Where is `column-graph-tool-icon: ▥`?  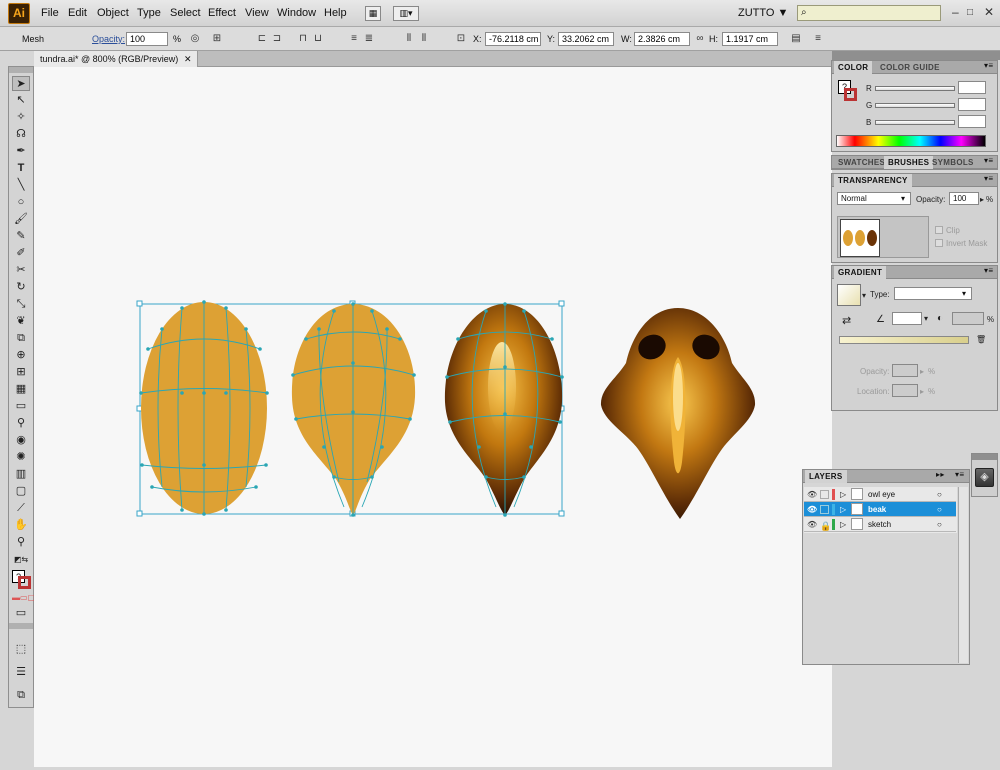 column-graph-tool-icon: ▥ is located at coordinates (21, 474).